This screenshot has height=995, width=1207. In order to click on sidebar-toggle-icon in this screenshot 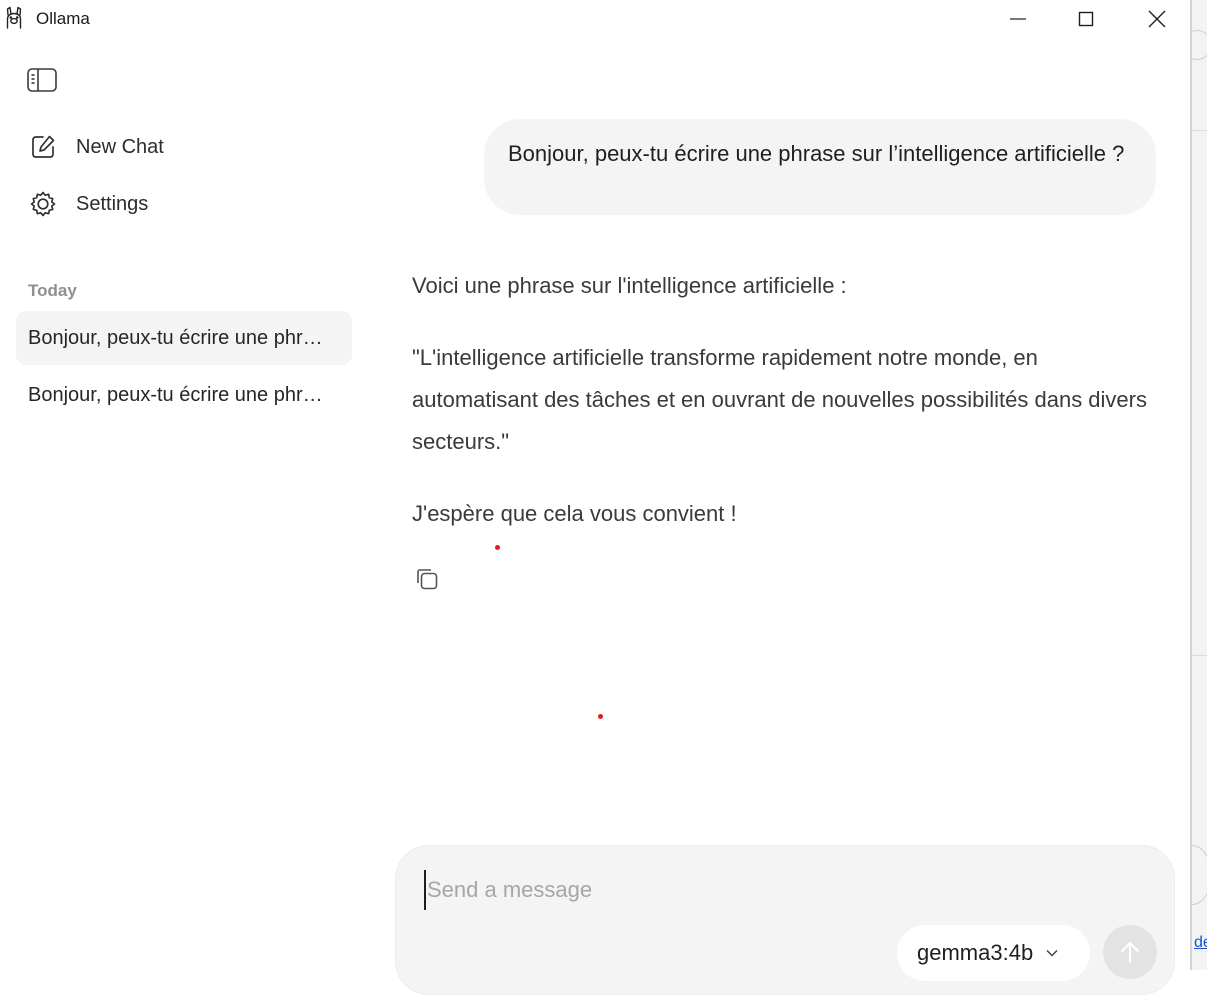, I will do `click(42, 80)`.